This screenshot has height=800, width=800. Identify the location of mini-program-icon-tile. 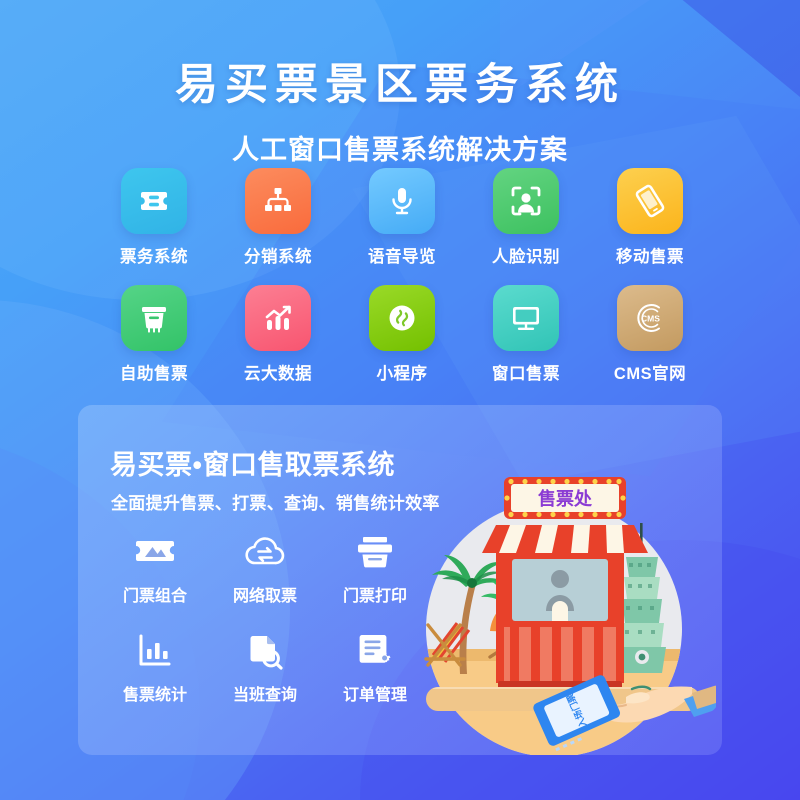
(402, 318).